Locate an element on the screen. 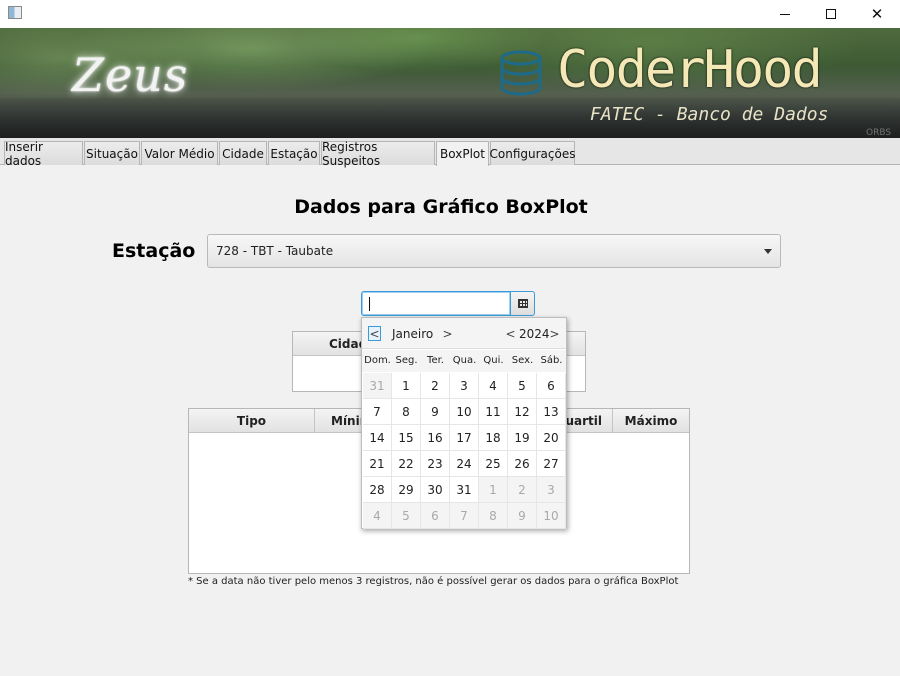 This screenshot has width=900, height=676. tab-situacao: Situação is located at coordinates (112, 153).